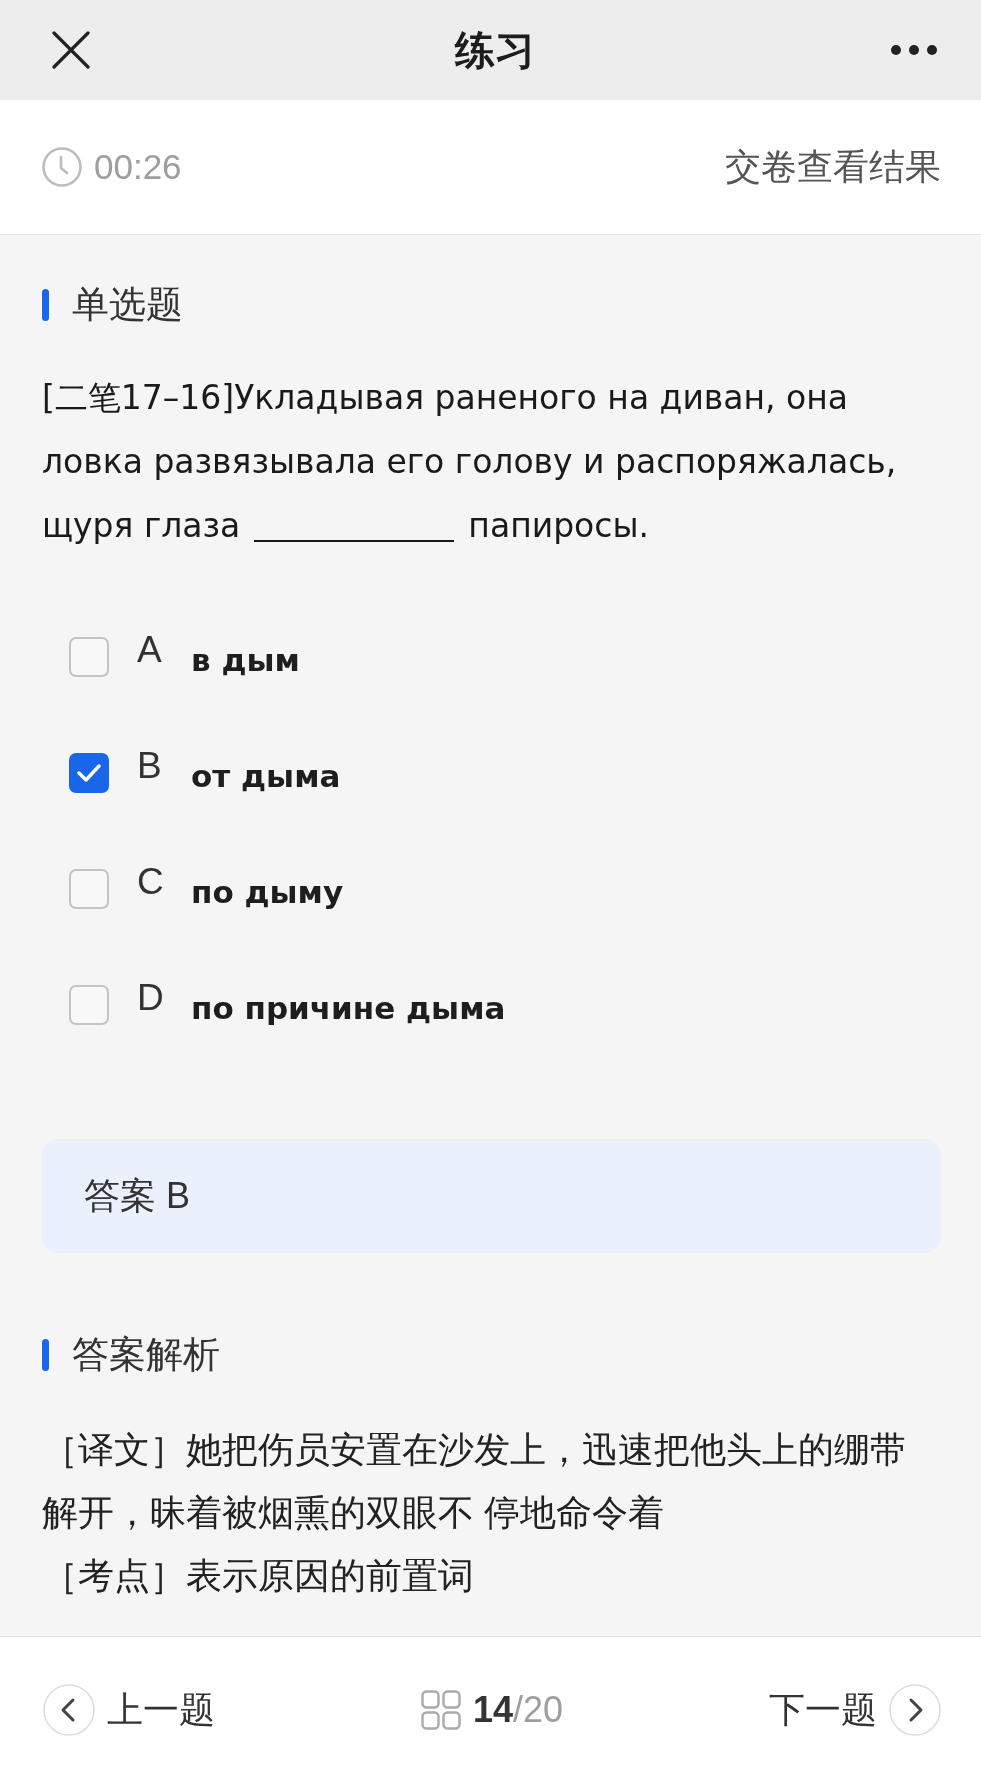 This screenshot has width=981, height=1783. Describe the element at coordinates (150, 766) in the screenshot. I see `option-letter: B` at that location.